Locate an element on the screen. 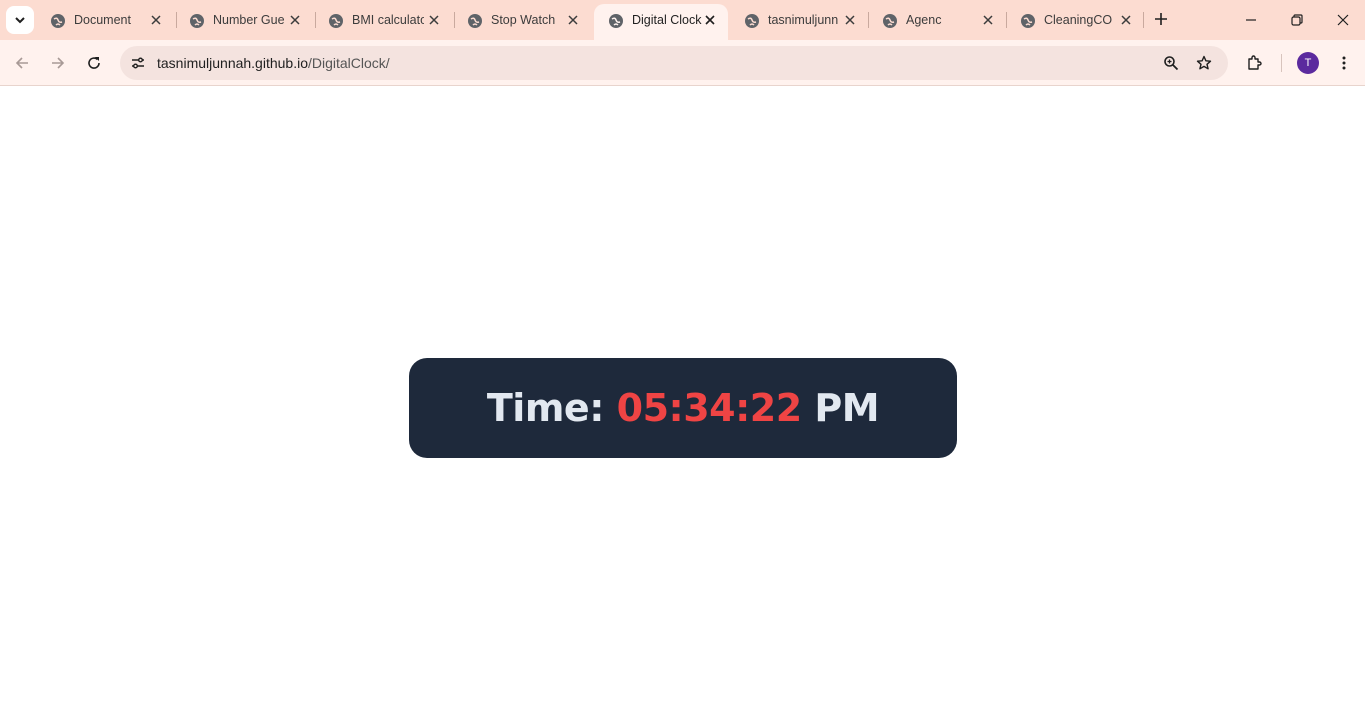 This screenshot has height=725, width=1365. url-path: /DigitalClock/ is located at coordinates (349, 63).